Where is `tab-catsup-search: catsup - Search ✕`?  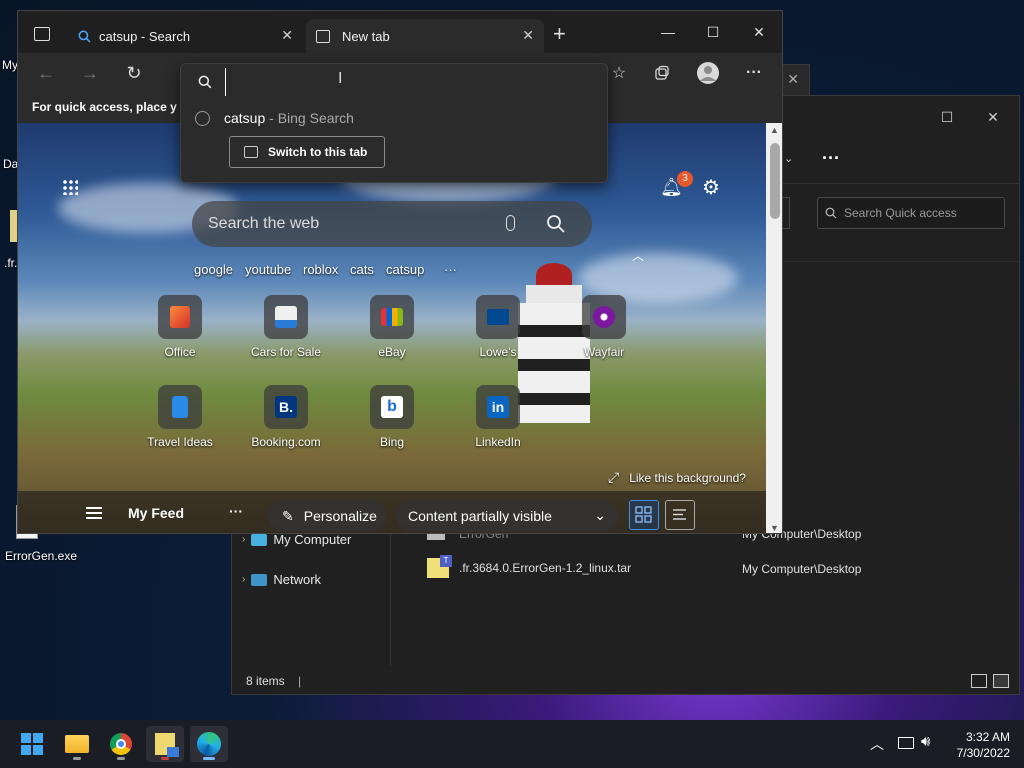 tab-catsup-search: catsup - Search ✕ is located at coordinates (185, 36).